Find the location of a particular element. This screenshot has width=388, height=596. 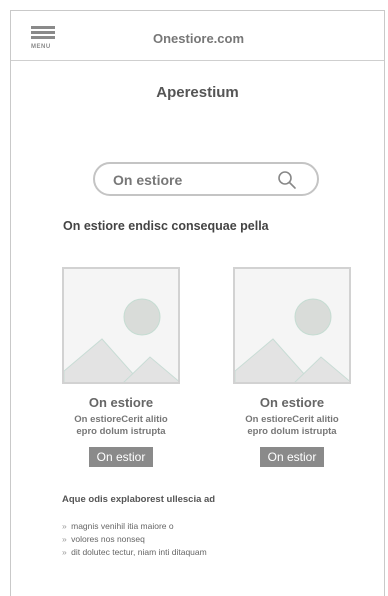

search-input is located at coordinates (183, 180).